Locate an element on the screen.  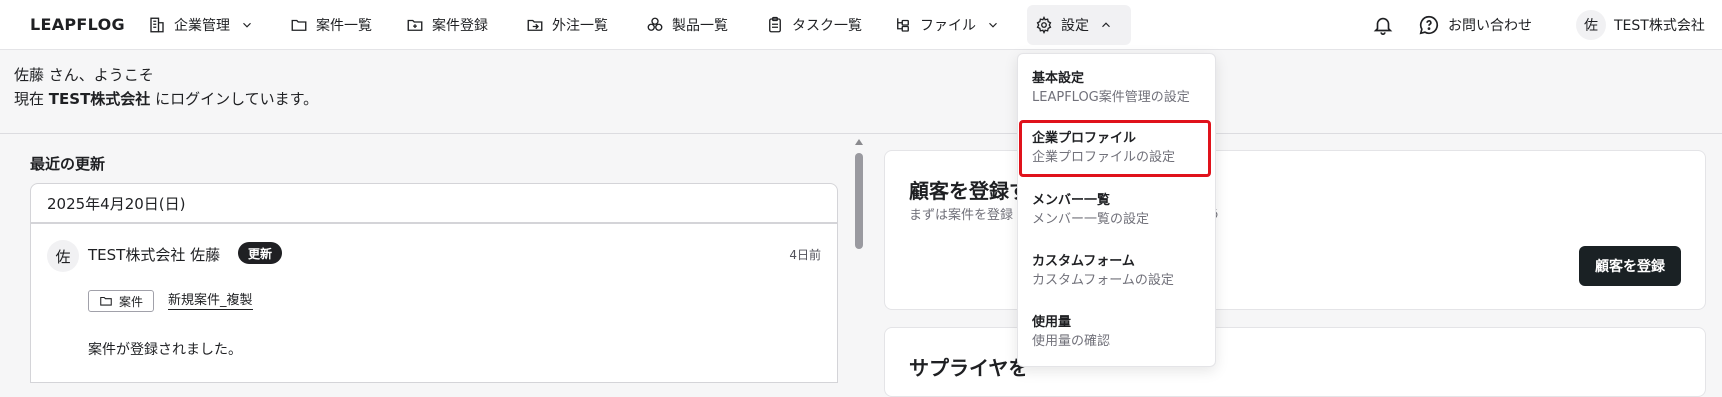
case-tag: 案件 is located at coordinates (121, 301).